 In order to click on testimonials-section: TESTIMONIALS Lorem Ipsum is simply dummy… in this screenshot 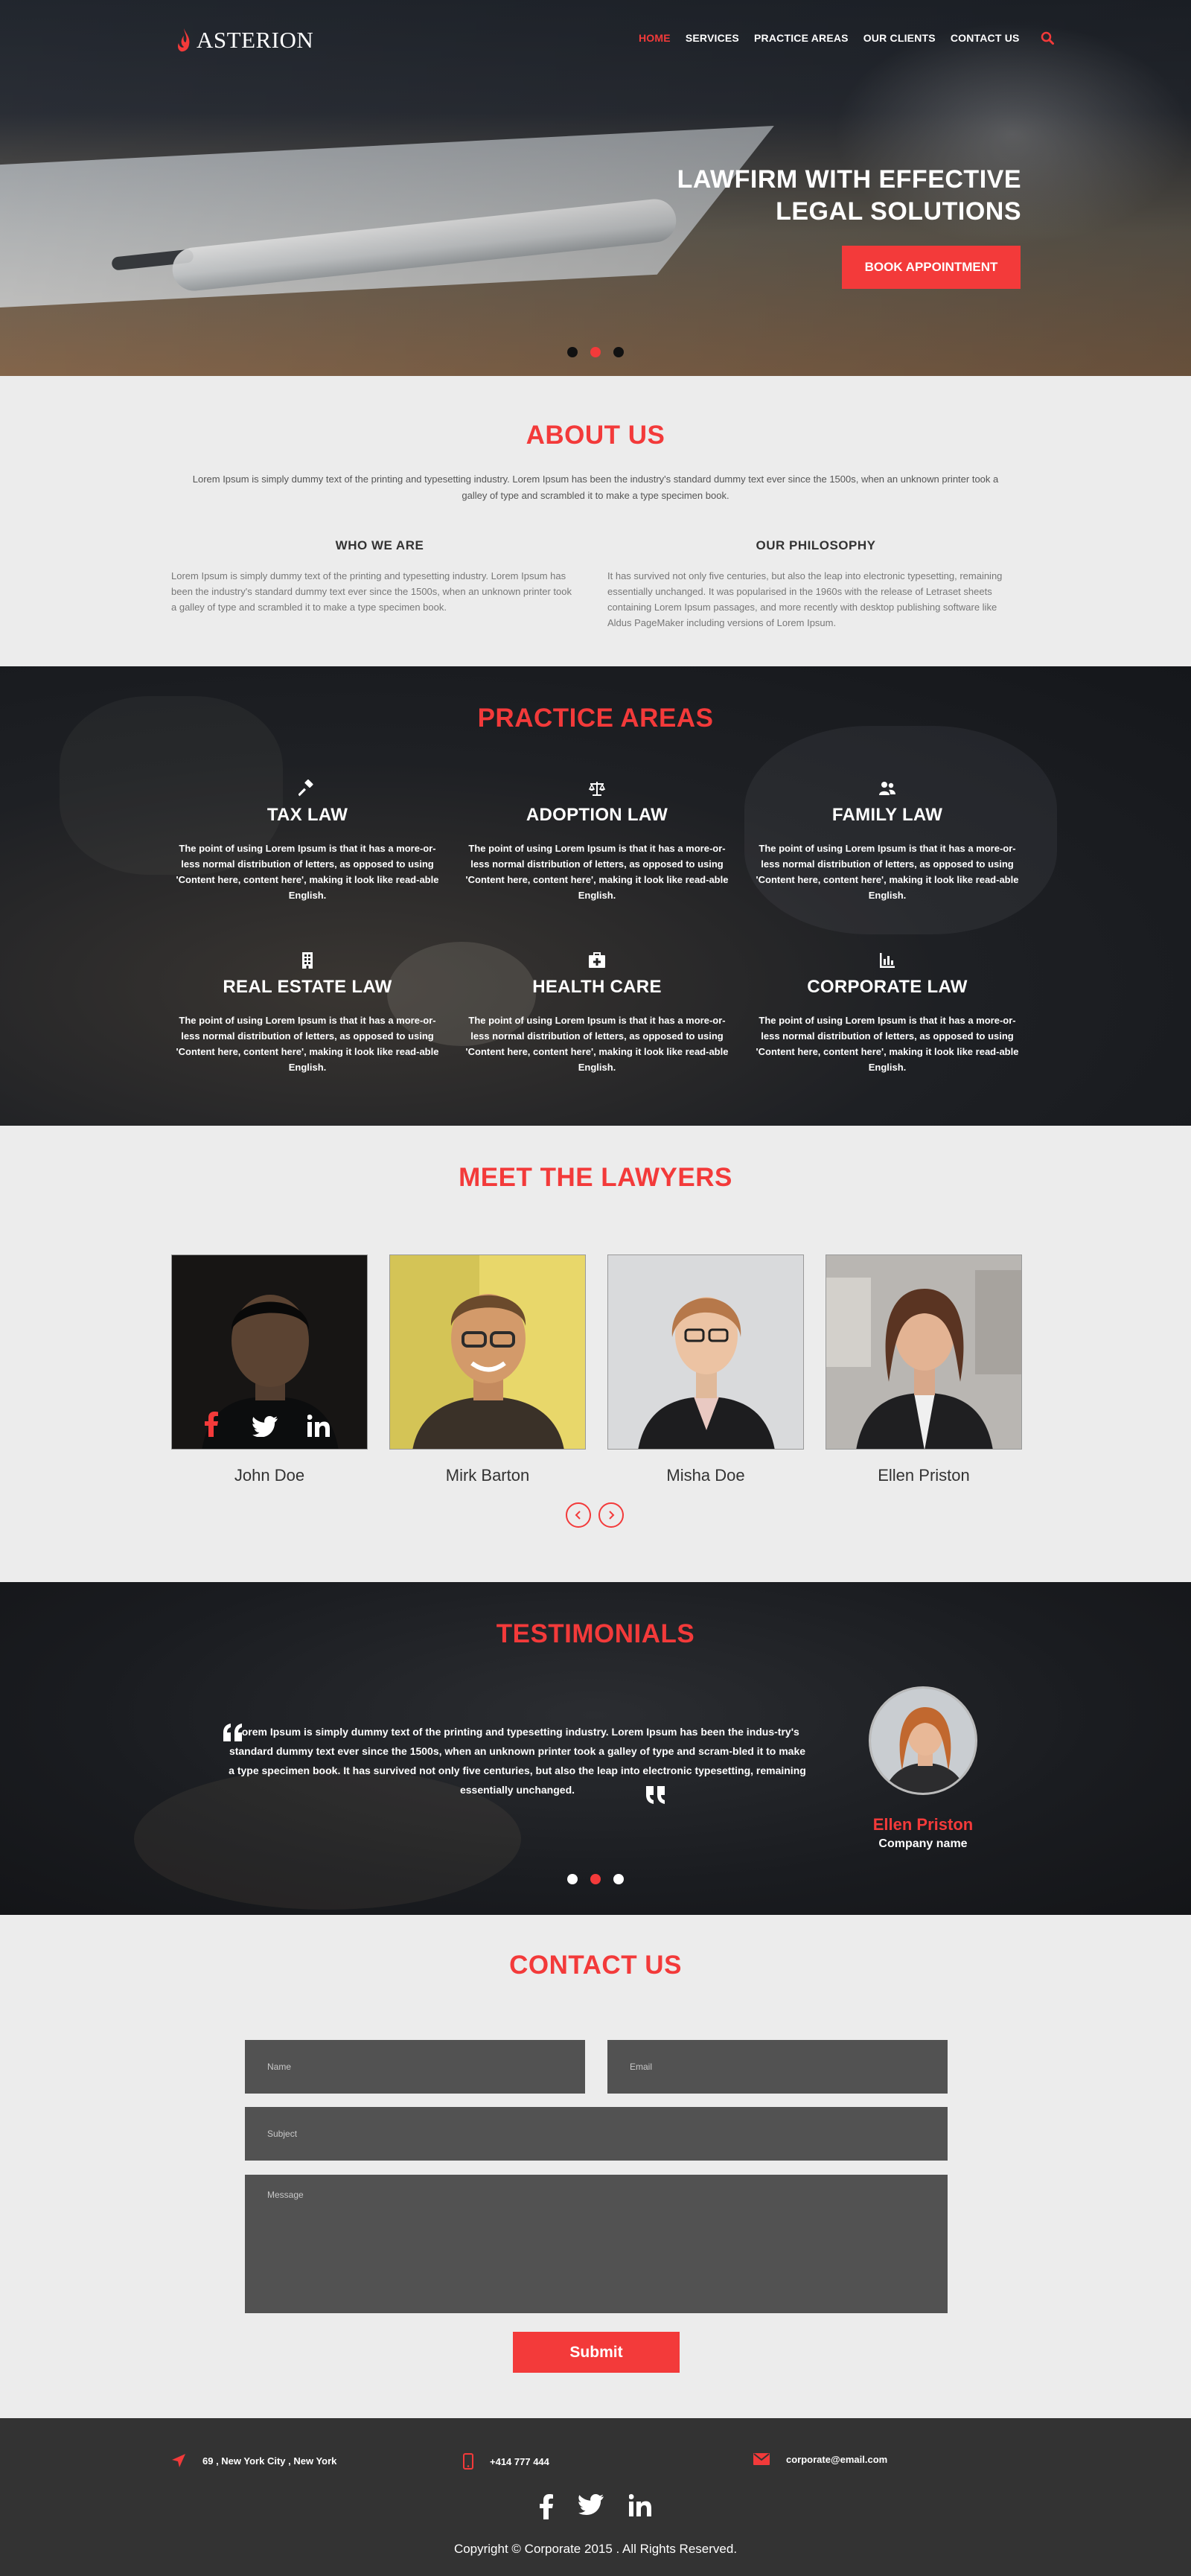, I will do `click(595, 1749)`.